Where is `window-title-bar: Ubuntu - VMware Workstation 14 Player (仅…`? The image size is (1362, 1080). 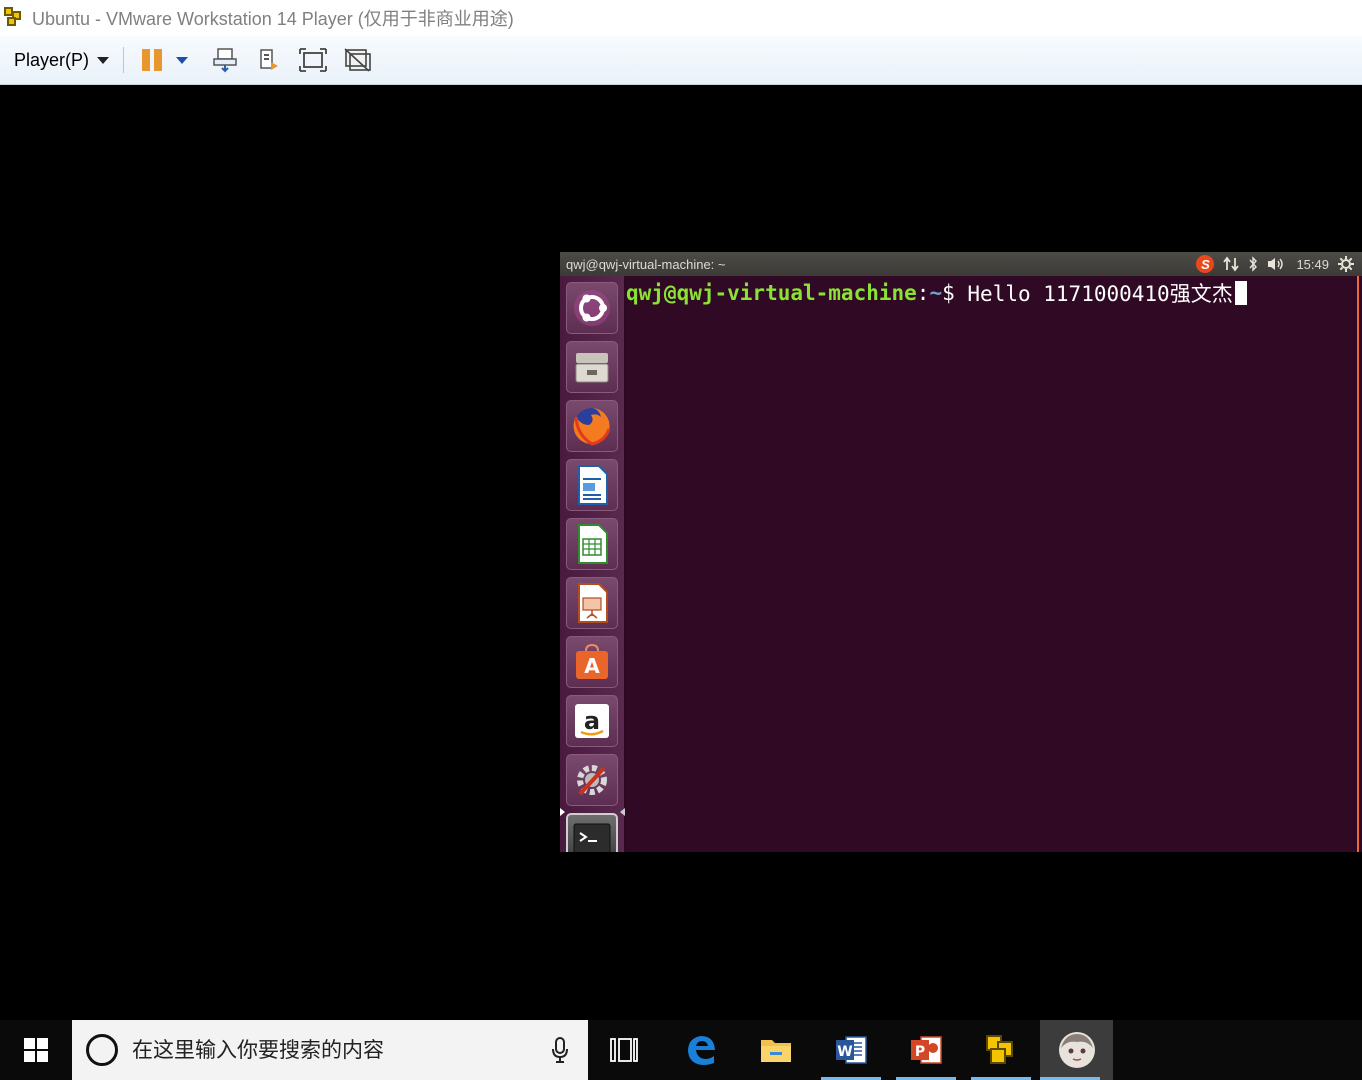 window-title-bar: Ubuntu - VMware Workstation 14 Player (仅… is located at coordinates (681, 18).